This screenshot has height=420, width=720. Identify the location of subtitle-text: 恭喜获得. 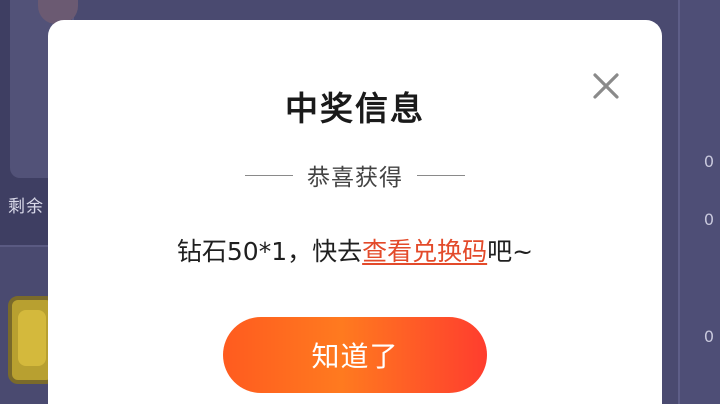
(355, 178).